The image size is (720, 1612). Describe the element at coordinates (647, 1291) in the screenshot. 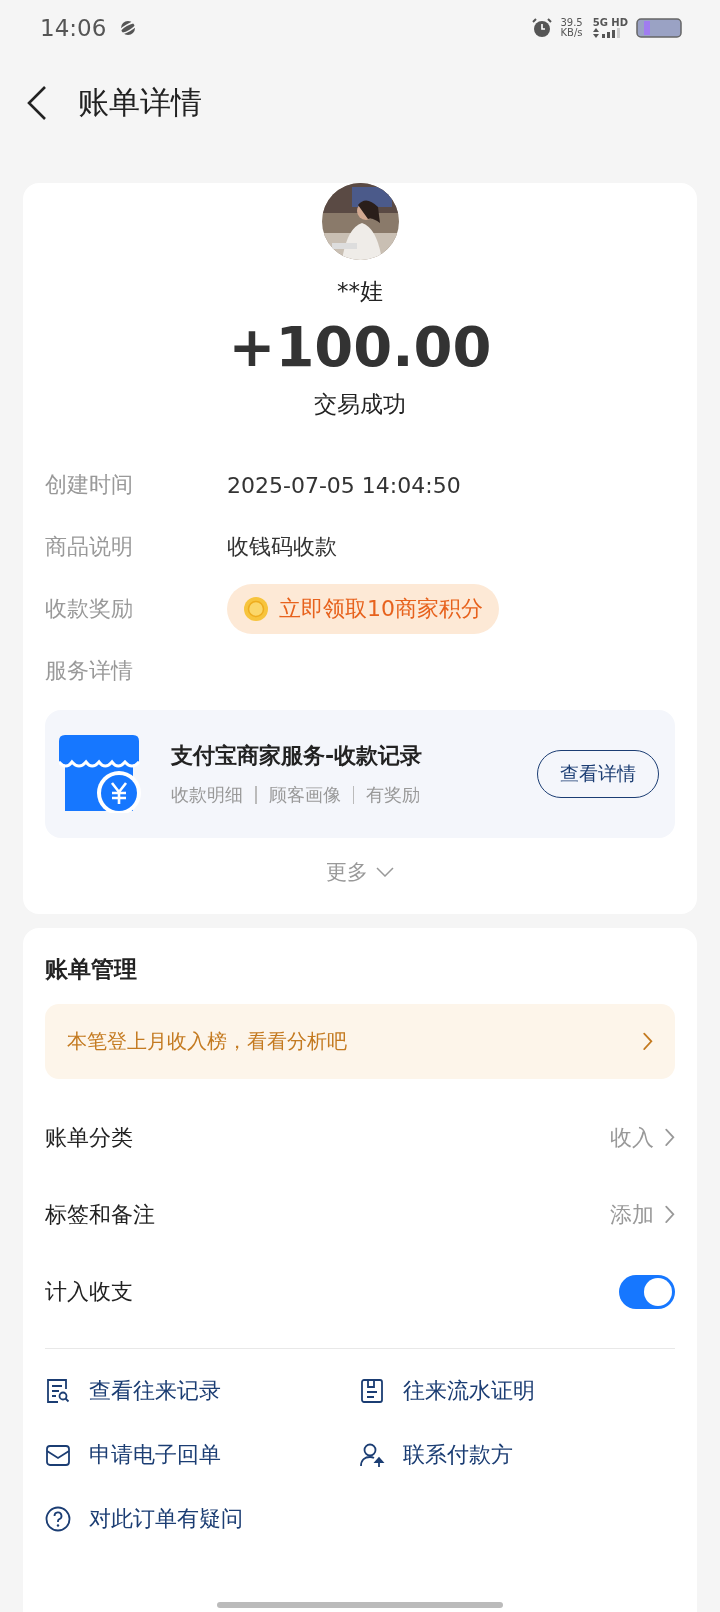

I see `toggle-switch` at that location.